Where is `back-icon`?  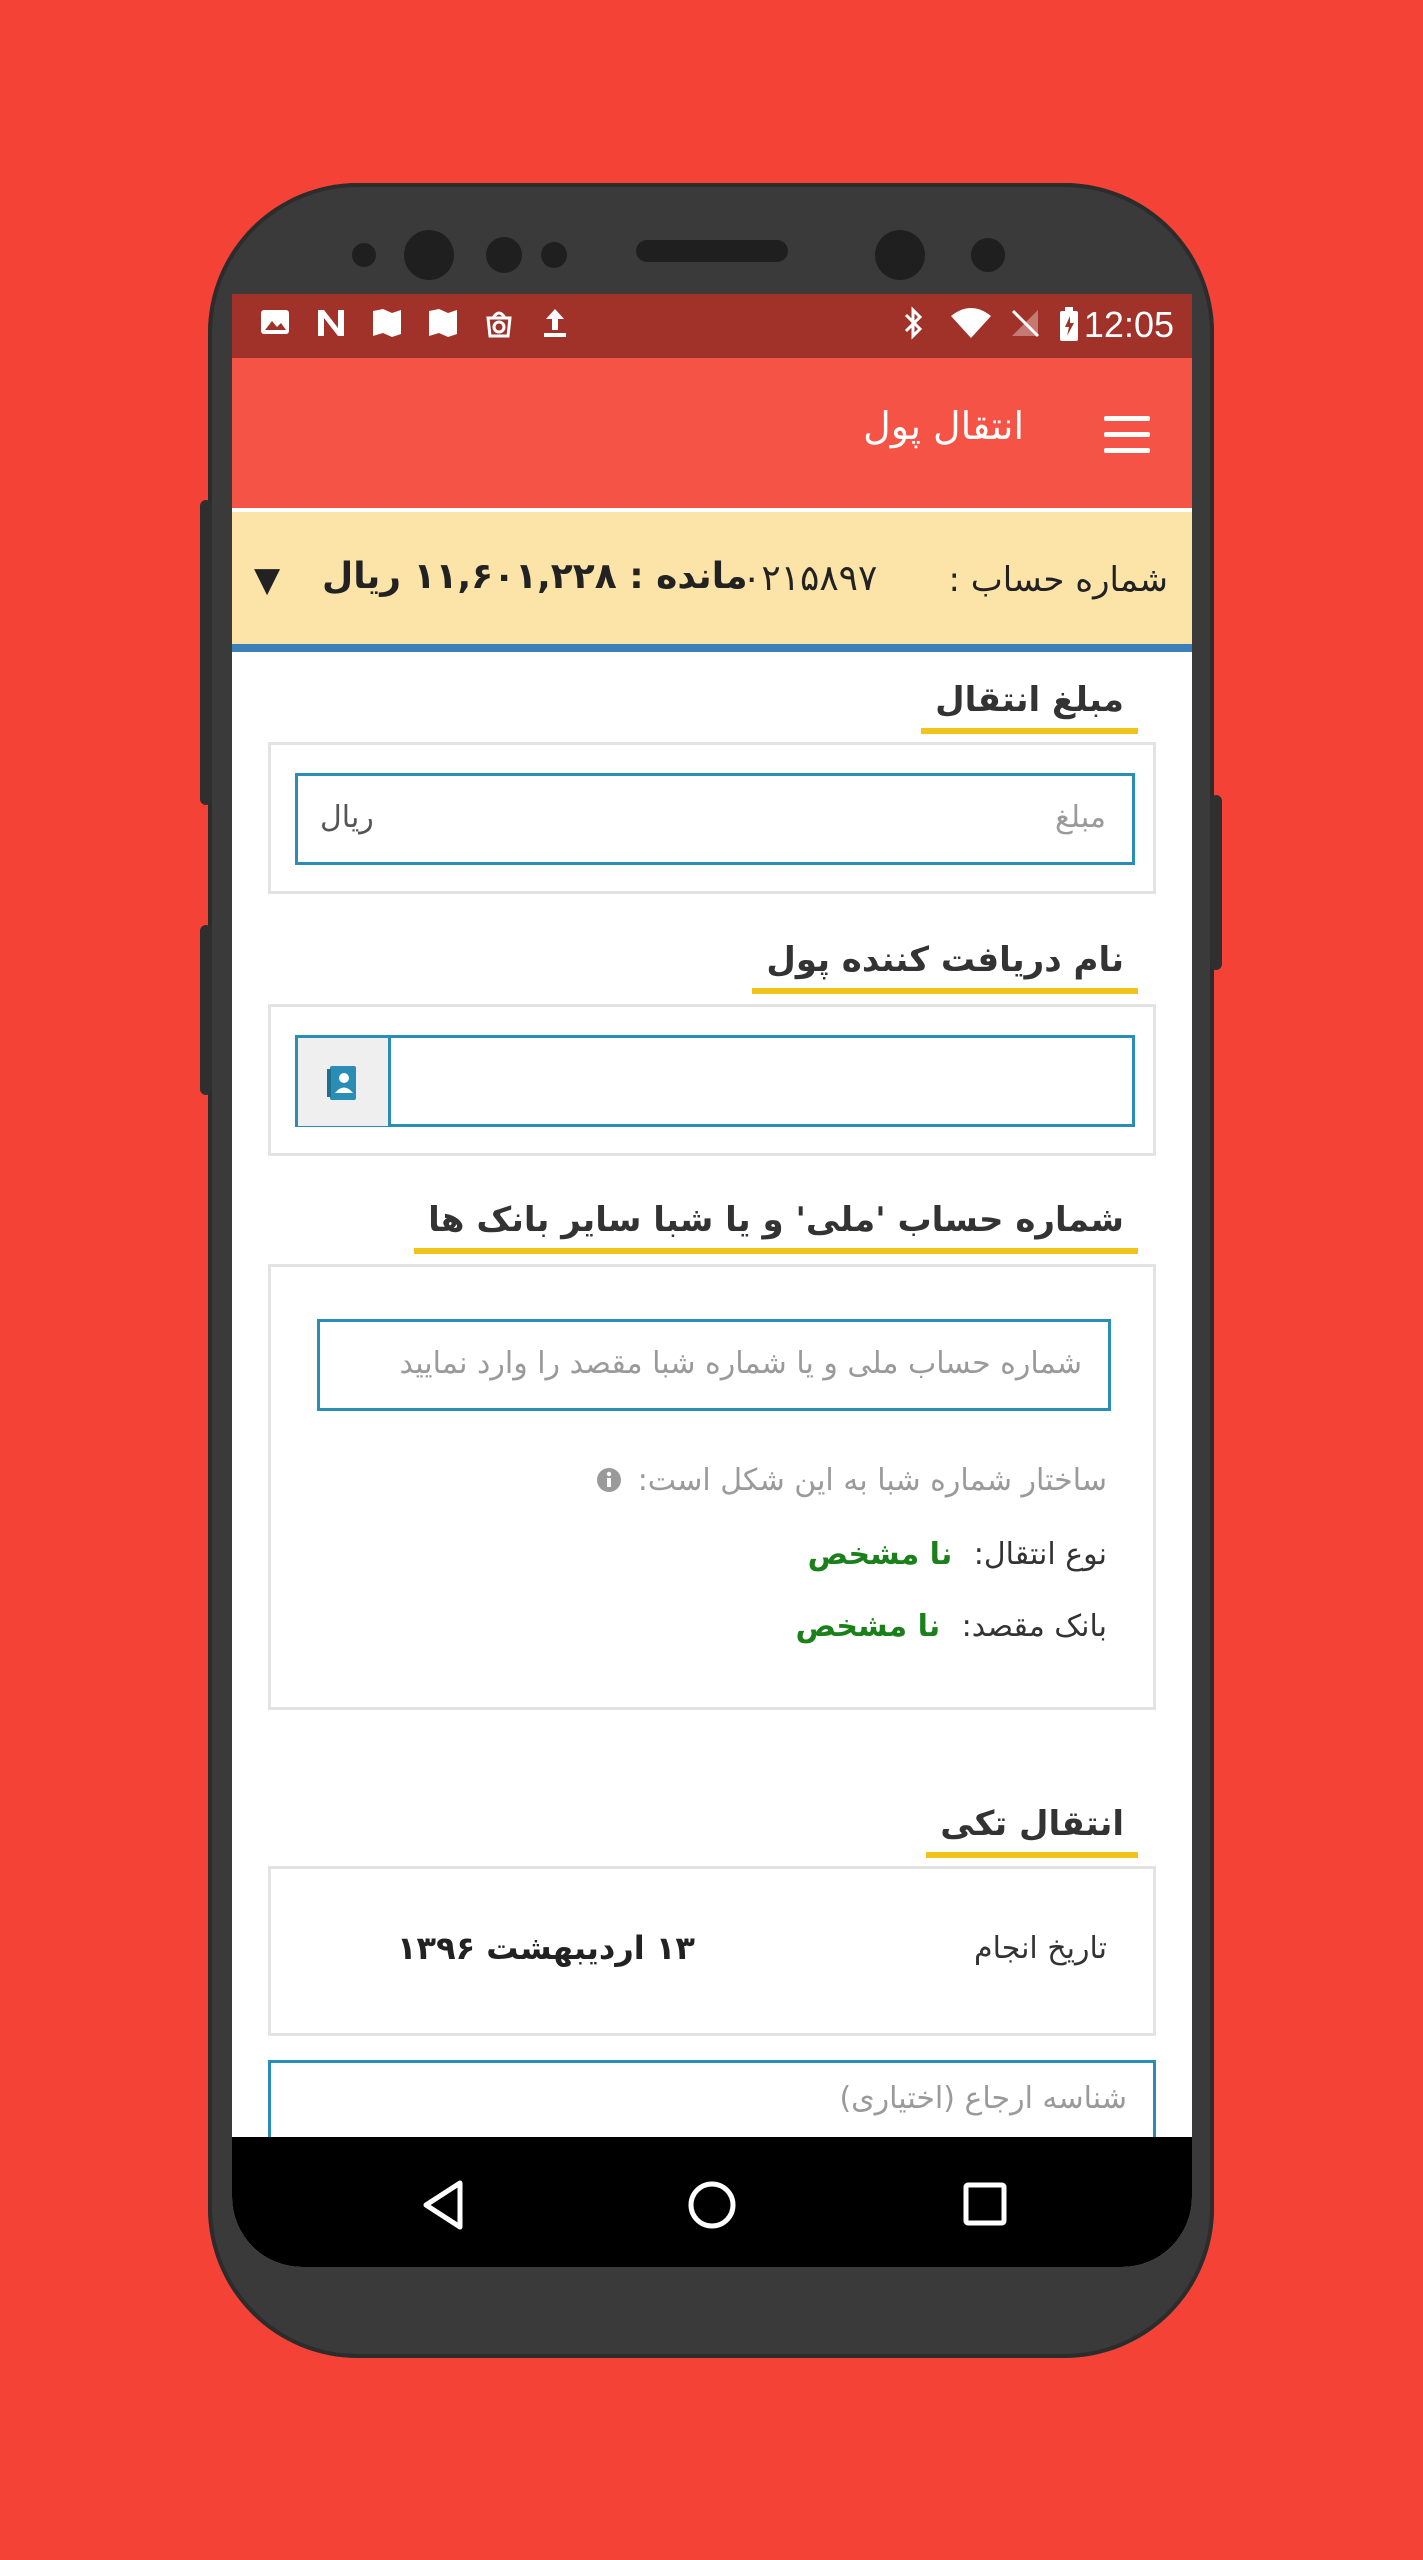
back-icon is located at coordinates (443, 2205).